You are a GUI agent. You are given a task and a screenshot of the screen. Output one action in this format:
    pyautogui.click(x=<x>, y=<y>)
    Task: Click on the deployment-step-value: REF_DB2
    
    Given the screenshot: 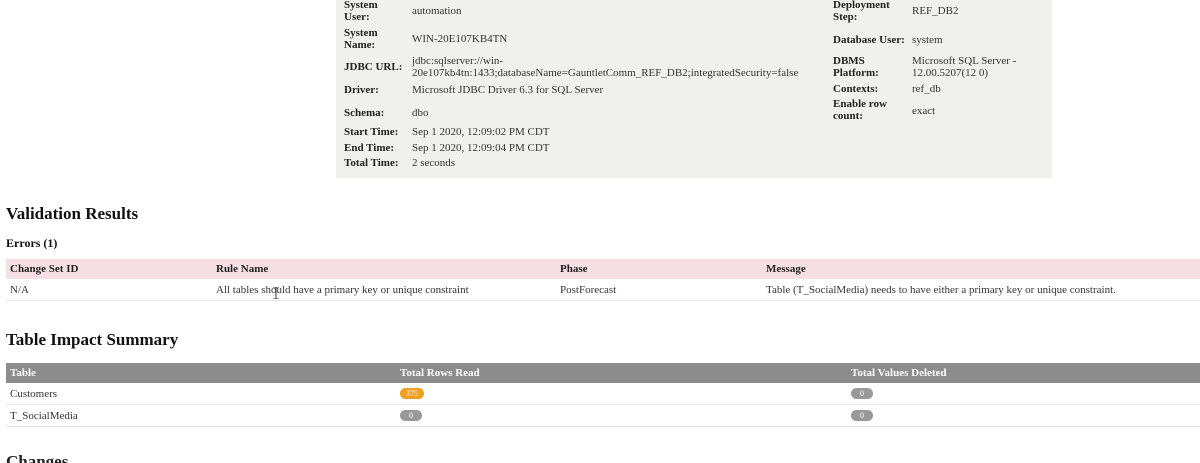 What is the action you would take?
    pyautogui.click(x=935, y=11)
    